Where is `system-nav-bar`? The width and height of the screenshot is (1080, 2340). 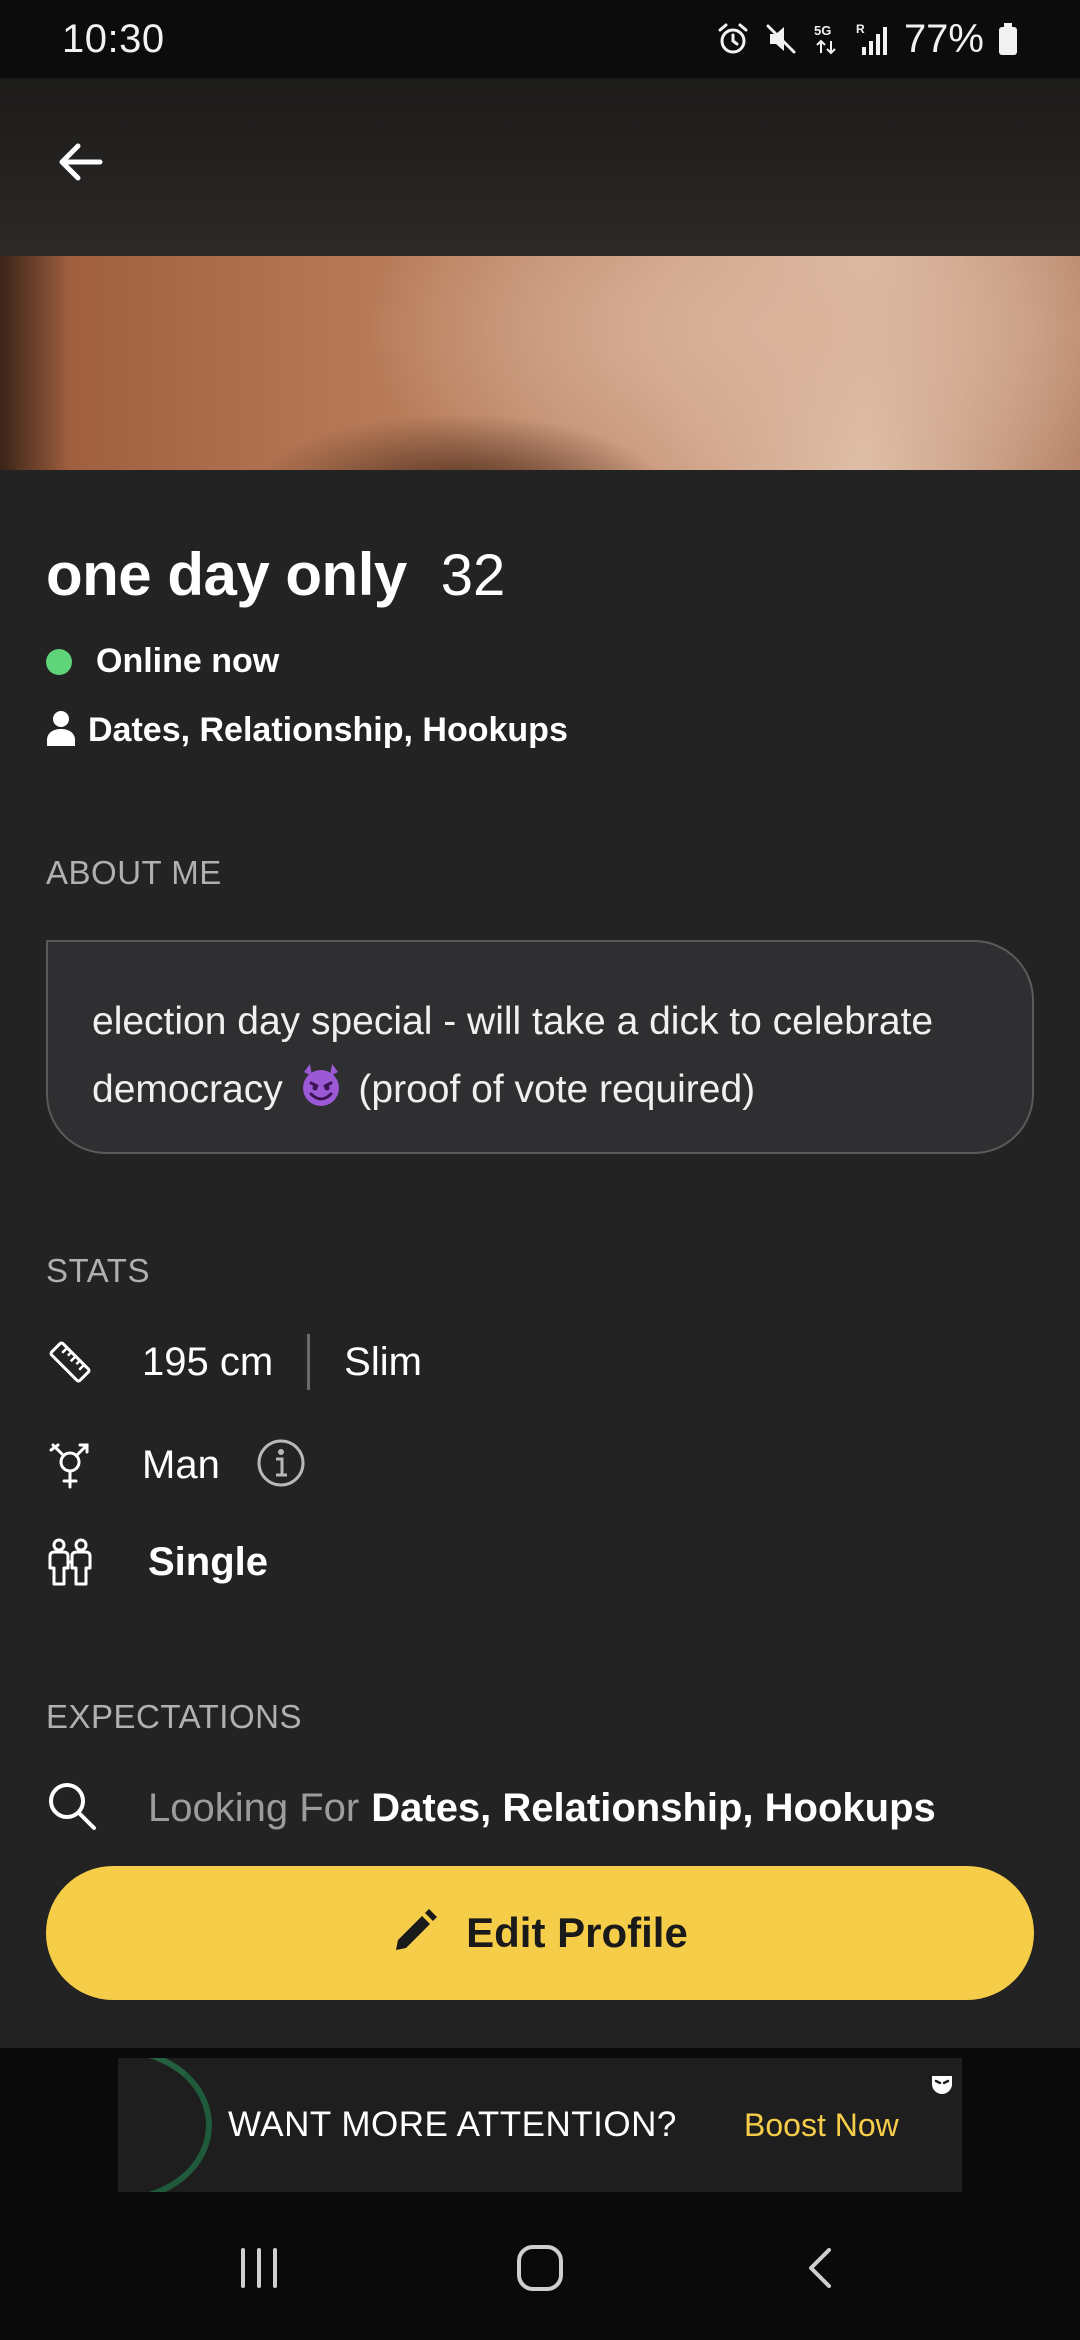
system-nav-bar is located at coordinates (540, 2270).